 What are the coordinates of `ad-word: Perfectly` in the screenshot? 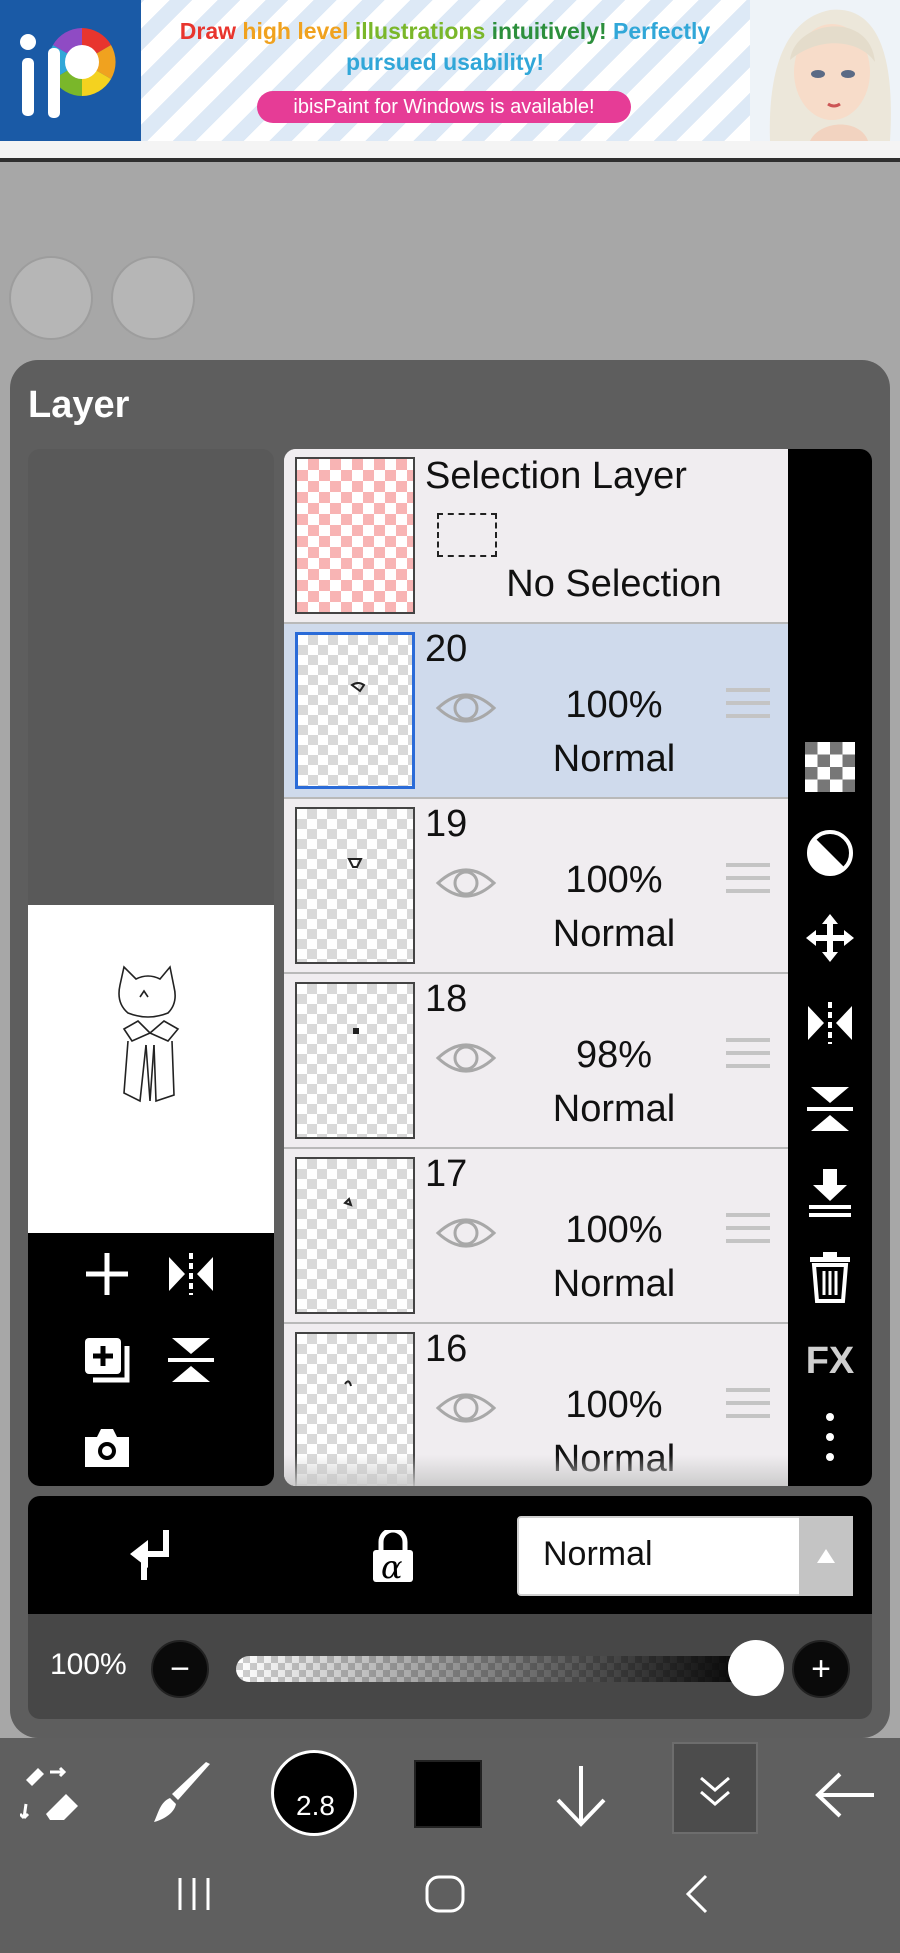 It's located at (662, 31).